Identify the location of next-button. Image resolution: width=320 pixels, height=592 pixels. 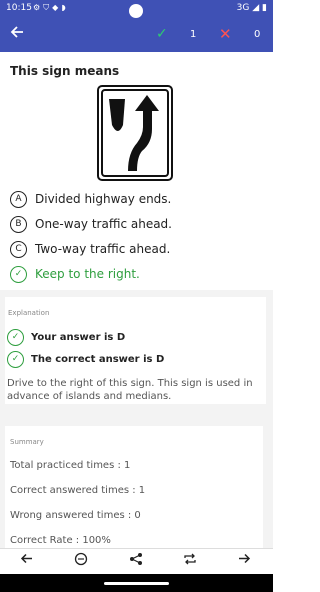
(244, 560).